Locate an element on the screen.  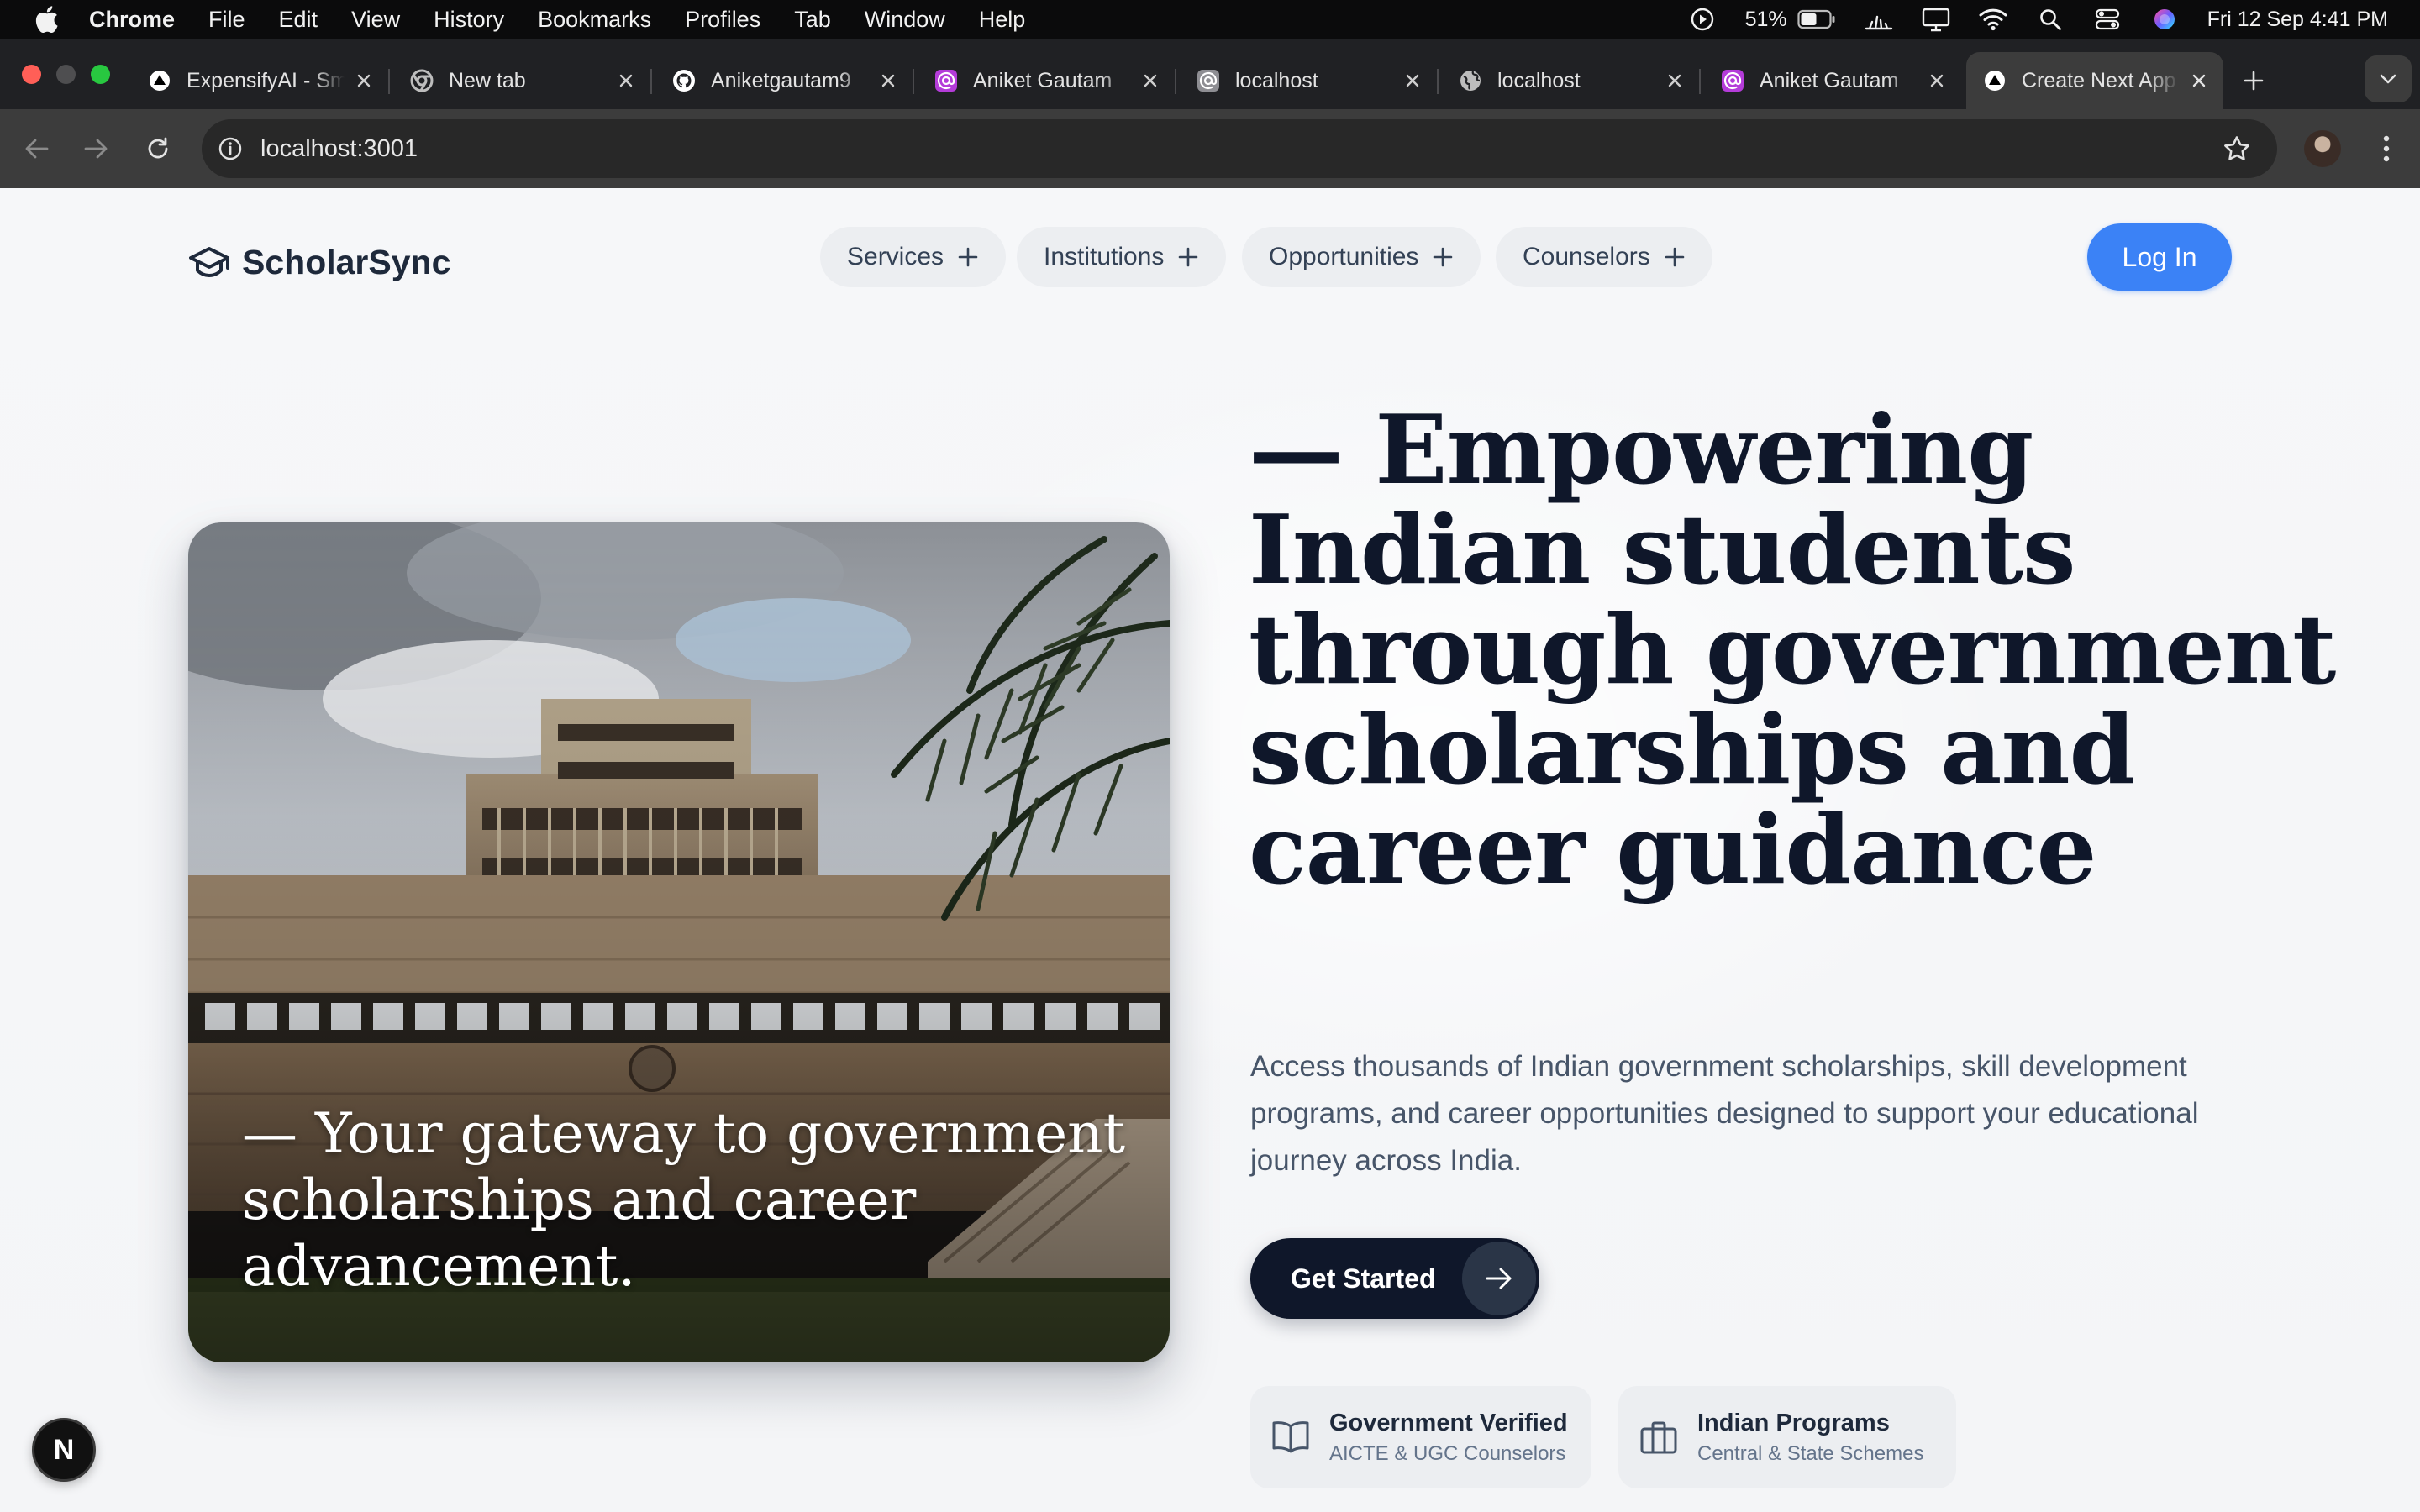
arrow-right-icon is located at coordinates (1499, 1278).